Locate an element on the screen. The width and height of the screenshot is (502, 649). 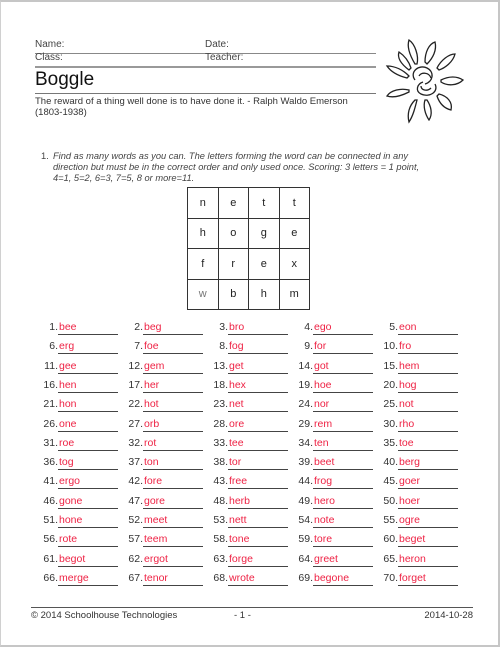
answer-number: 7. is located at coordinates (138, 346).